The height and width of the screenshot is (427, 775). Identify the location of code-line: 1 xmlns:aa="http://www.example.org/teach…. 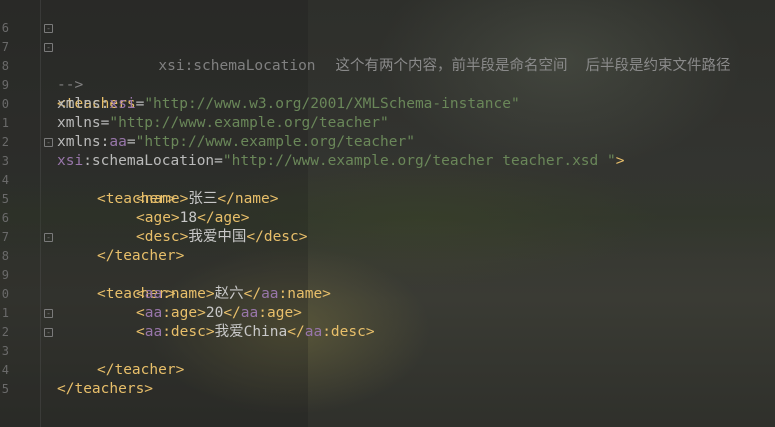
(387, 122).